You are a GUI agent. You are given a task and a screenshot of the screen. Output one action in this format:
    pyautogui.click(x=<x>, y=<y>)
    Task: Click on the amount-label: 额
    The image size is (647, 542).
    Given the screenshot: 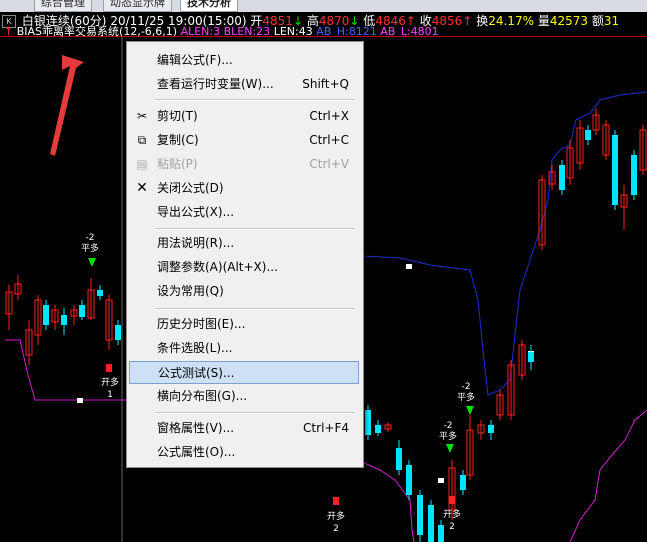 What is the action you would take?
    pyautogui.click(x=597, y=21)
    